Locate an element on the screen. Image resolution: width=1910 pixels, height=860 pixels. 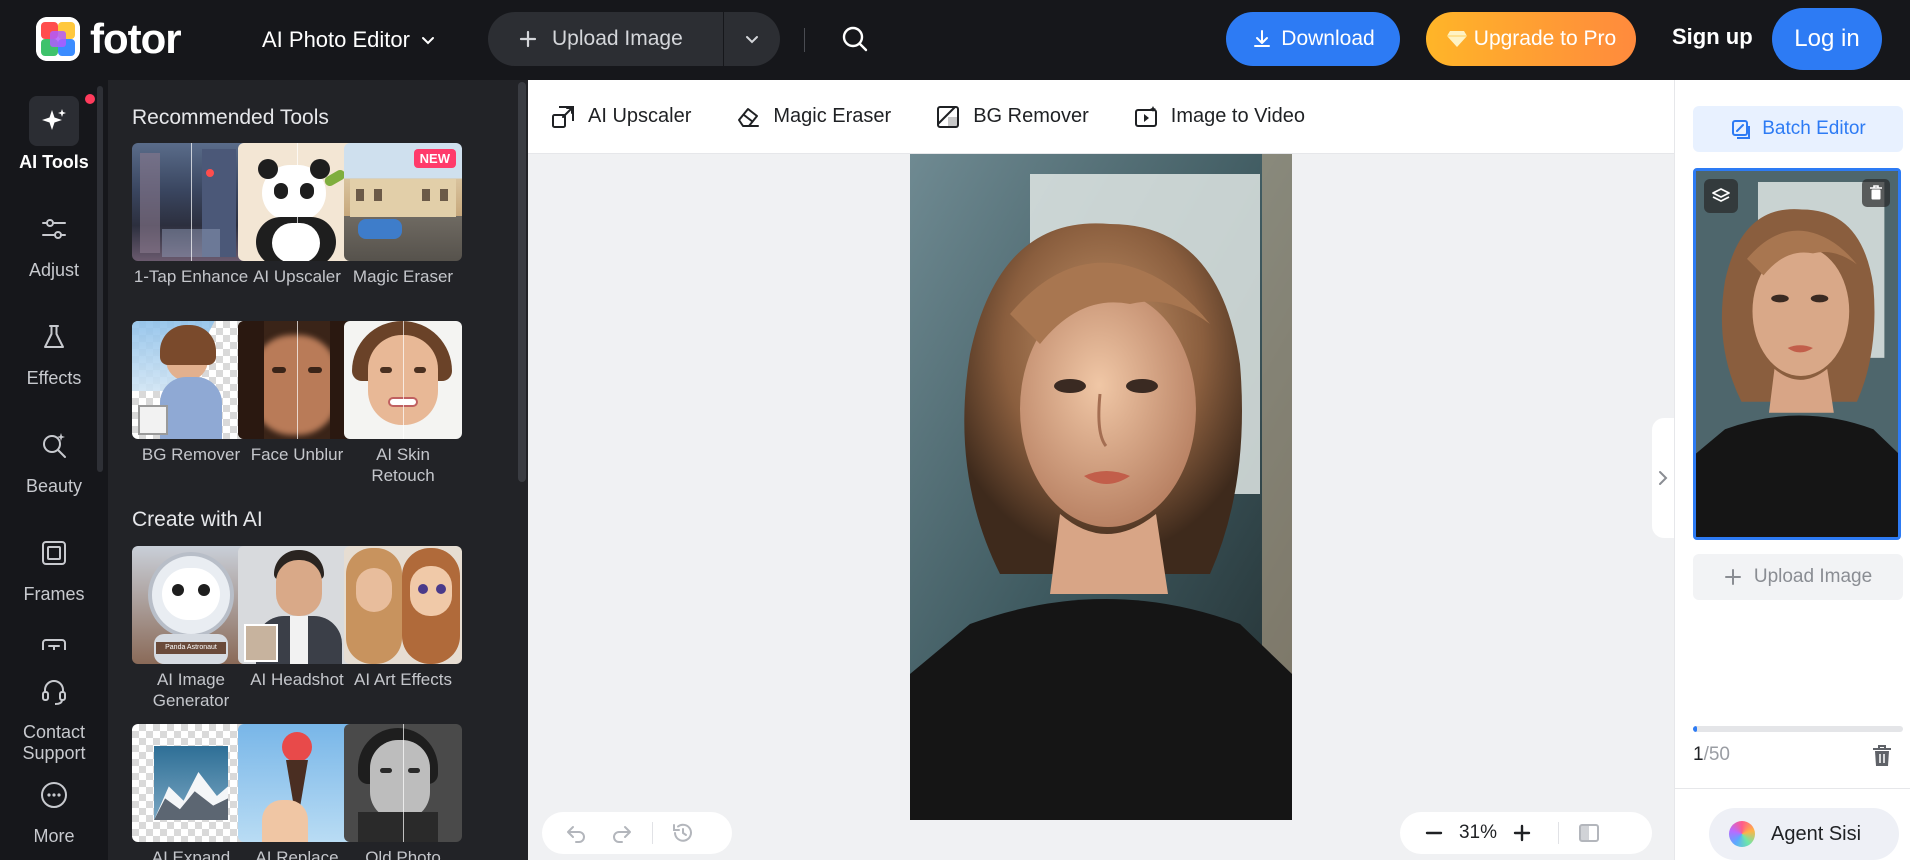
tool-label: AI Image Generator is located at coordinates (191, 690).